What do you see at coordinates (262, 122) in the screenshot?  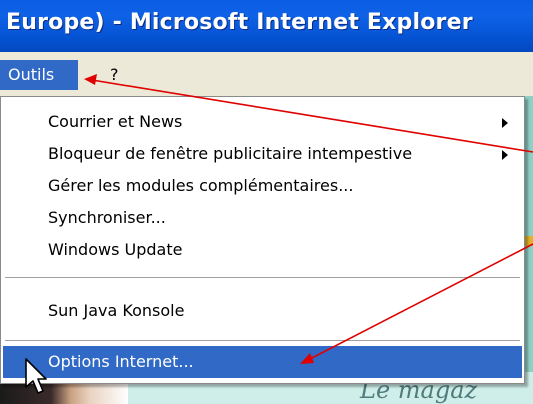 I see `menu-item-courrier-et-news: Courrier et News` at bounding box center [262, 122].